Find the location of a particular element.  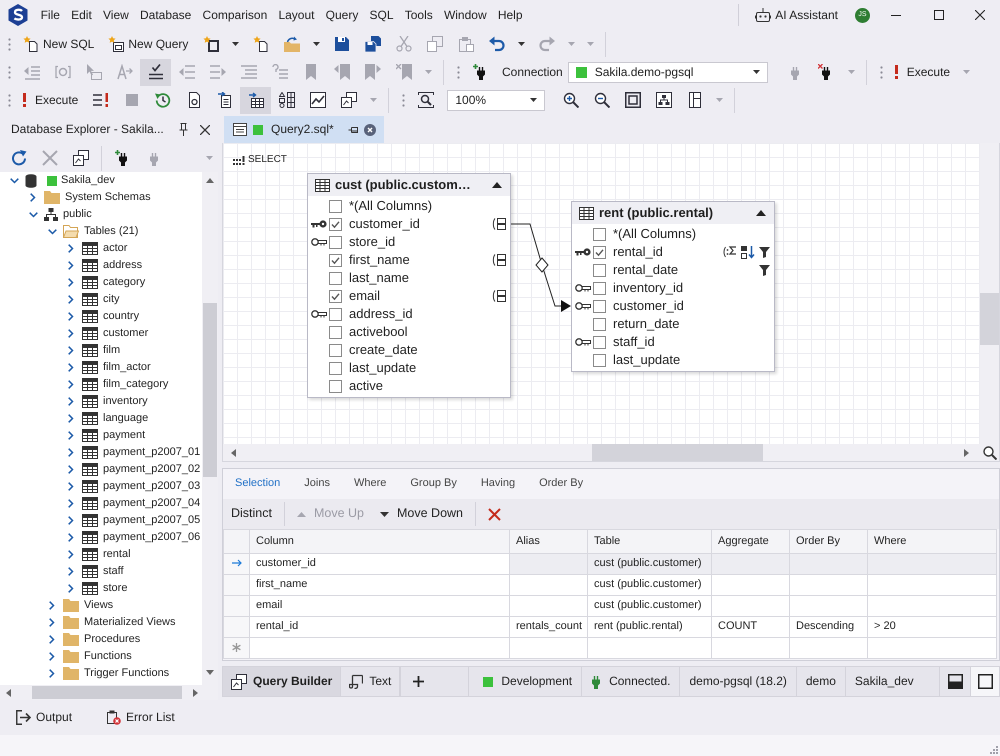

toolbar-button: Move Down is located at coordinates (422, 514).